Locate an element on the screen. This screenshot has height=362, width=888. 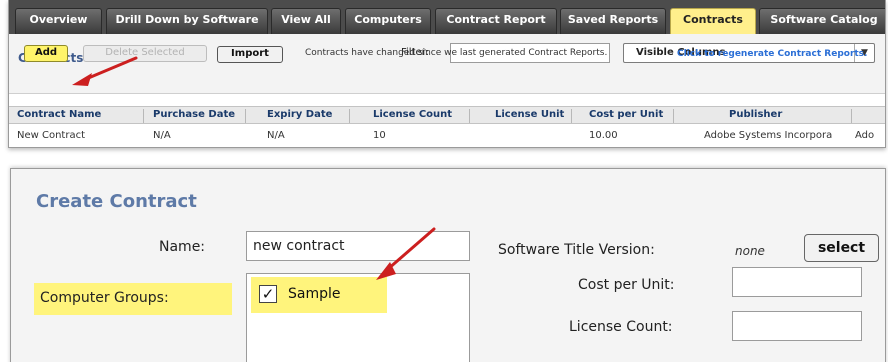
column-header-purchase-date: Purchase Date is located at coordinates (194, 114).